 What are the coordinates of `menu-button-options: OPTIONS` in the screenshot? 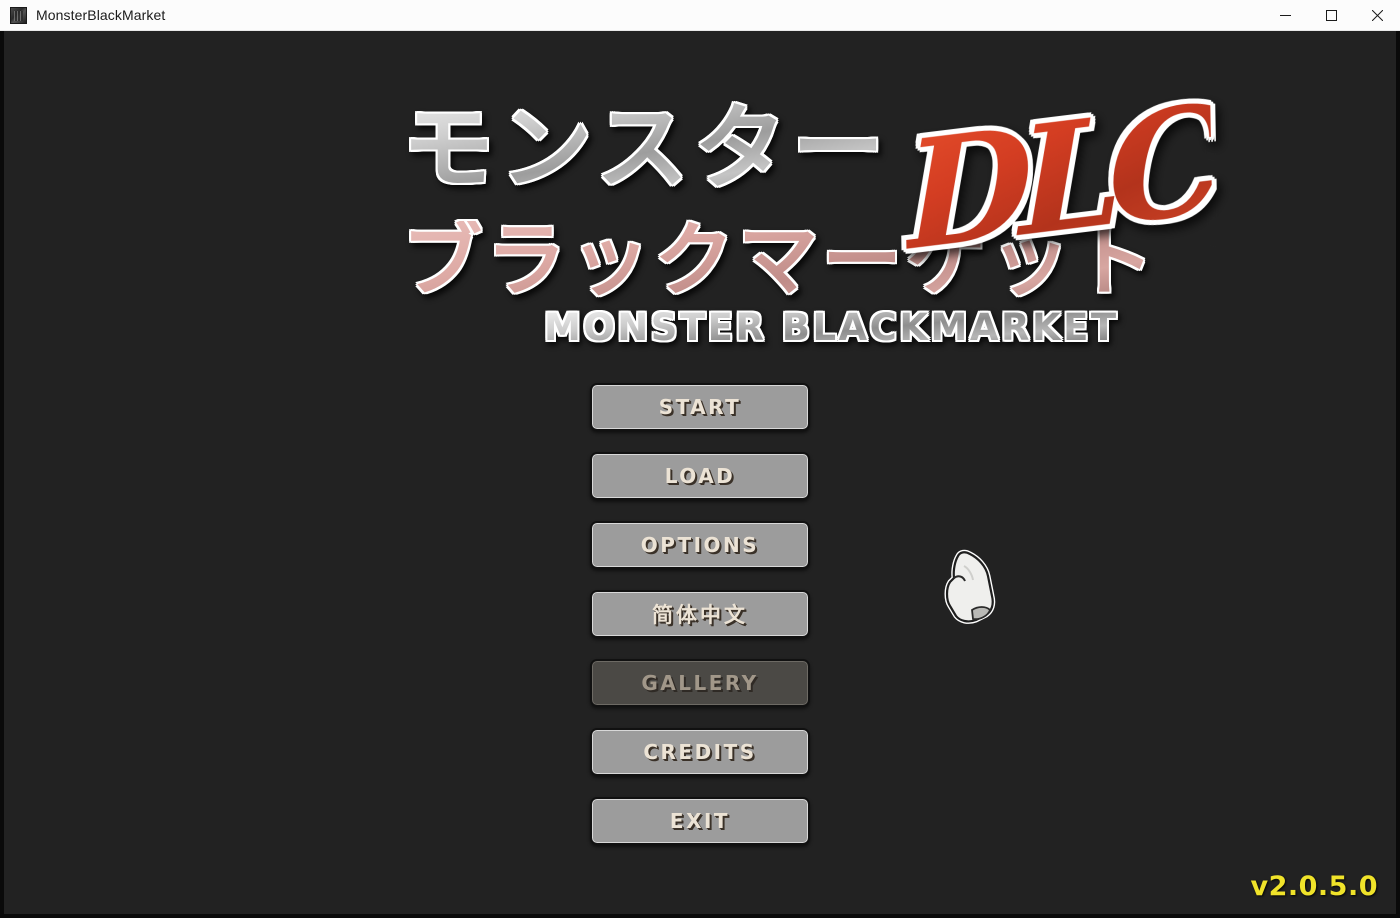 It's located at (700, 545).